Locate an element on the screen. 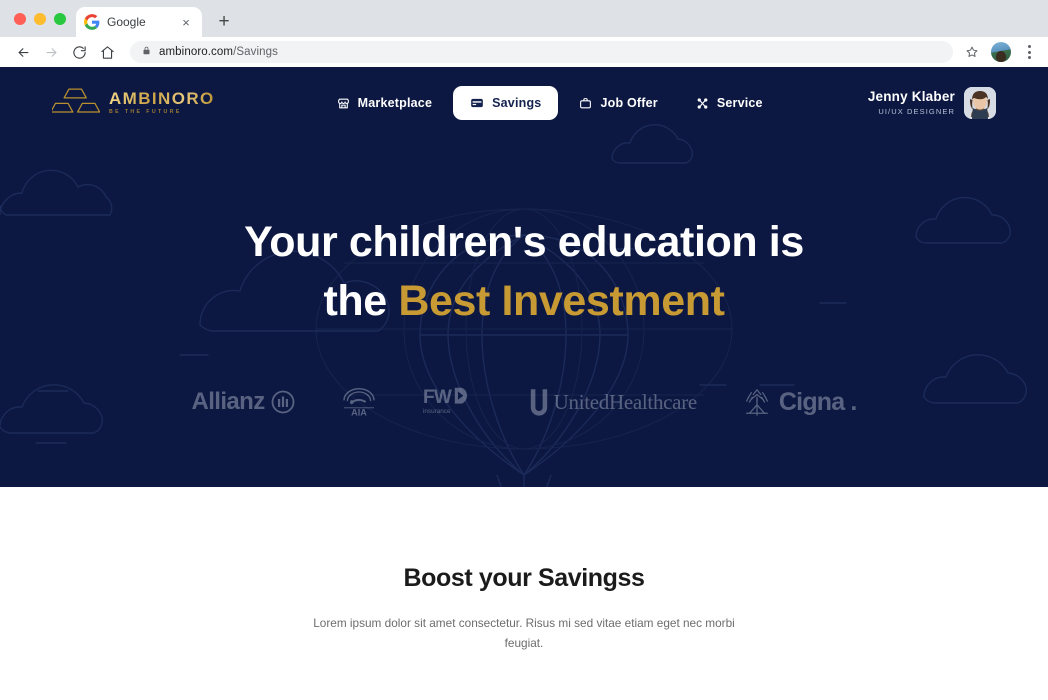 The image size is (1048, 700). user-profile: Jenny Klaber UI/UX DESIGNER is located at coordinates (932, 103).